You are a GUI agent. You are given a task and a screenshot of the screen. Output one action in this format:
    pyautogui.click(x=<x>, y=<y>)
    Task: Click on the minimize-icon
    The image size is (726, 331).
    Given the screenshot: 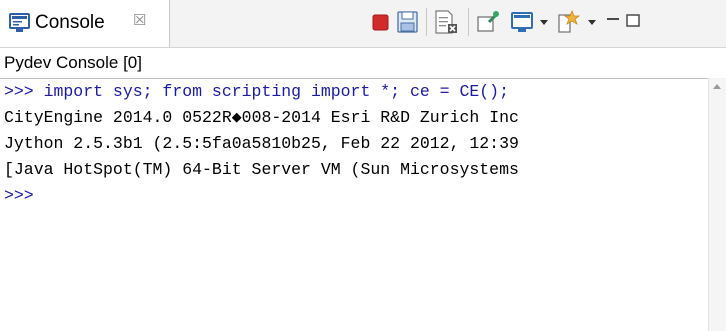 What is the action you would take?
    pyautogui.click(x=613, y=22)
    